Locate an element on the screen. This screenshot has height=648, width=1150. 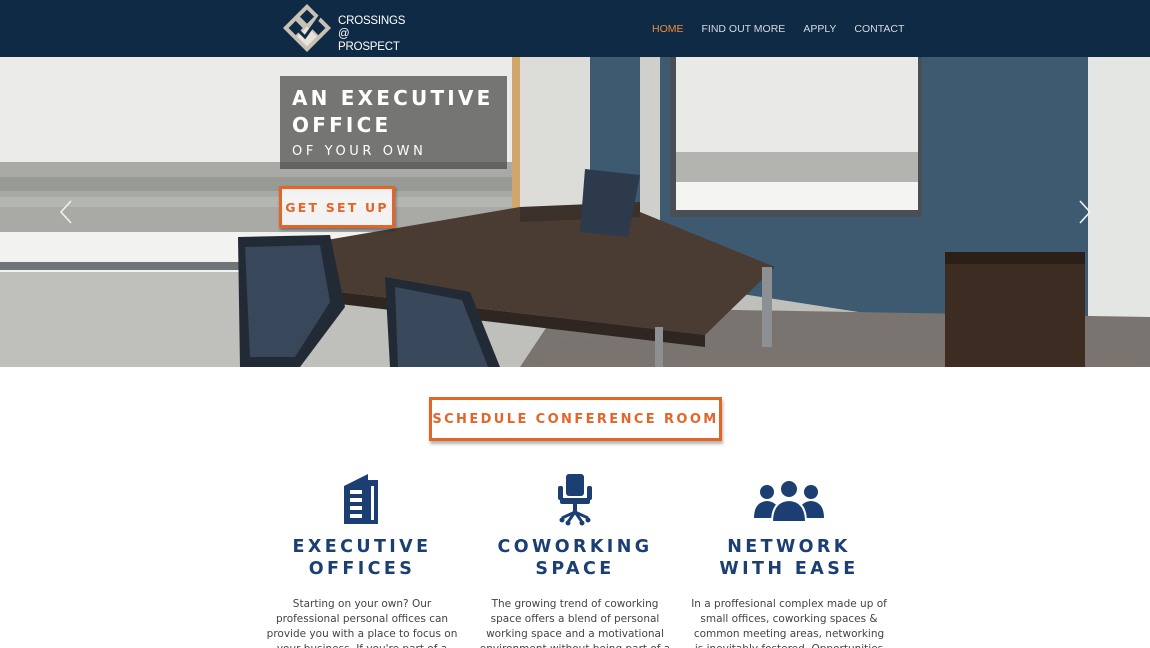
hero-headline-line-2: OFFICE is located at coordinates (342, 125).